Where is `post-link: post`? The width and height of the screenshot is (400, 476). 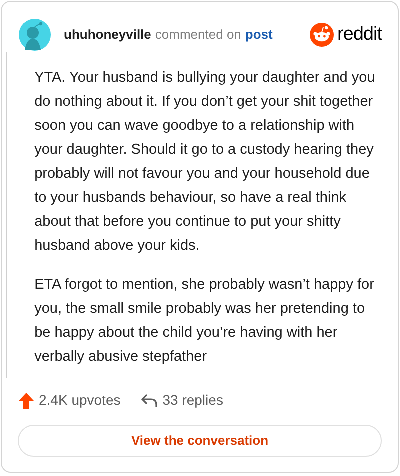 post-link: post is located at coordinates (259, 35).